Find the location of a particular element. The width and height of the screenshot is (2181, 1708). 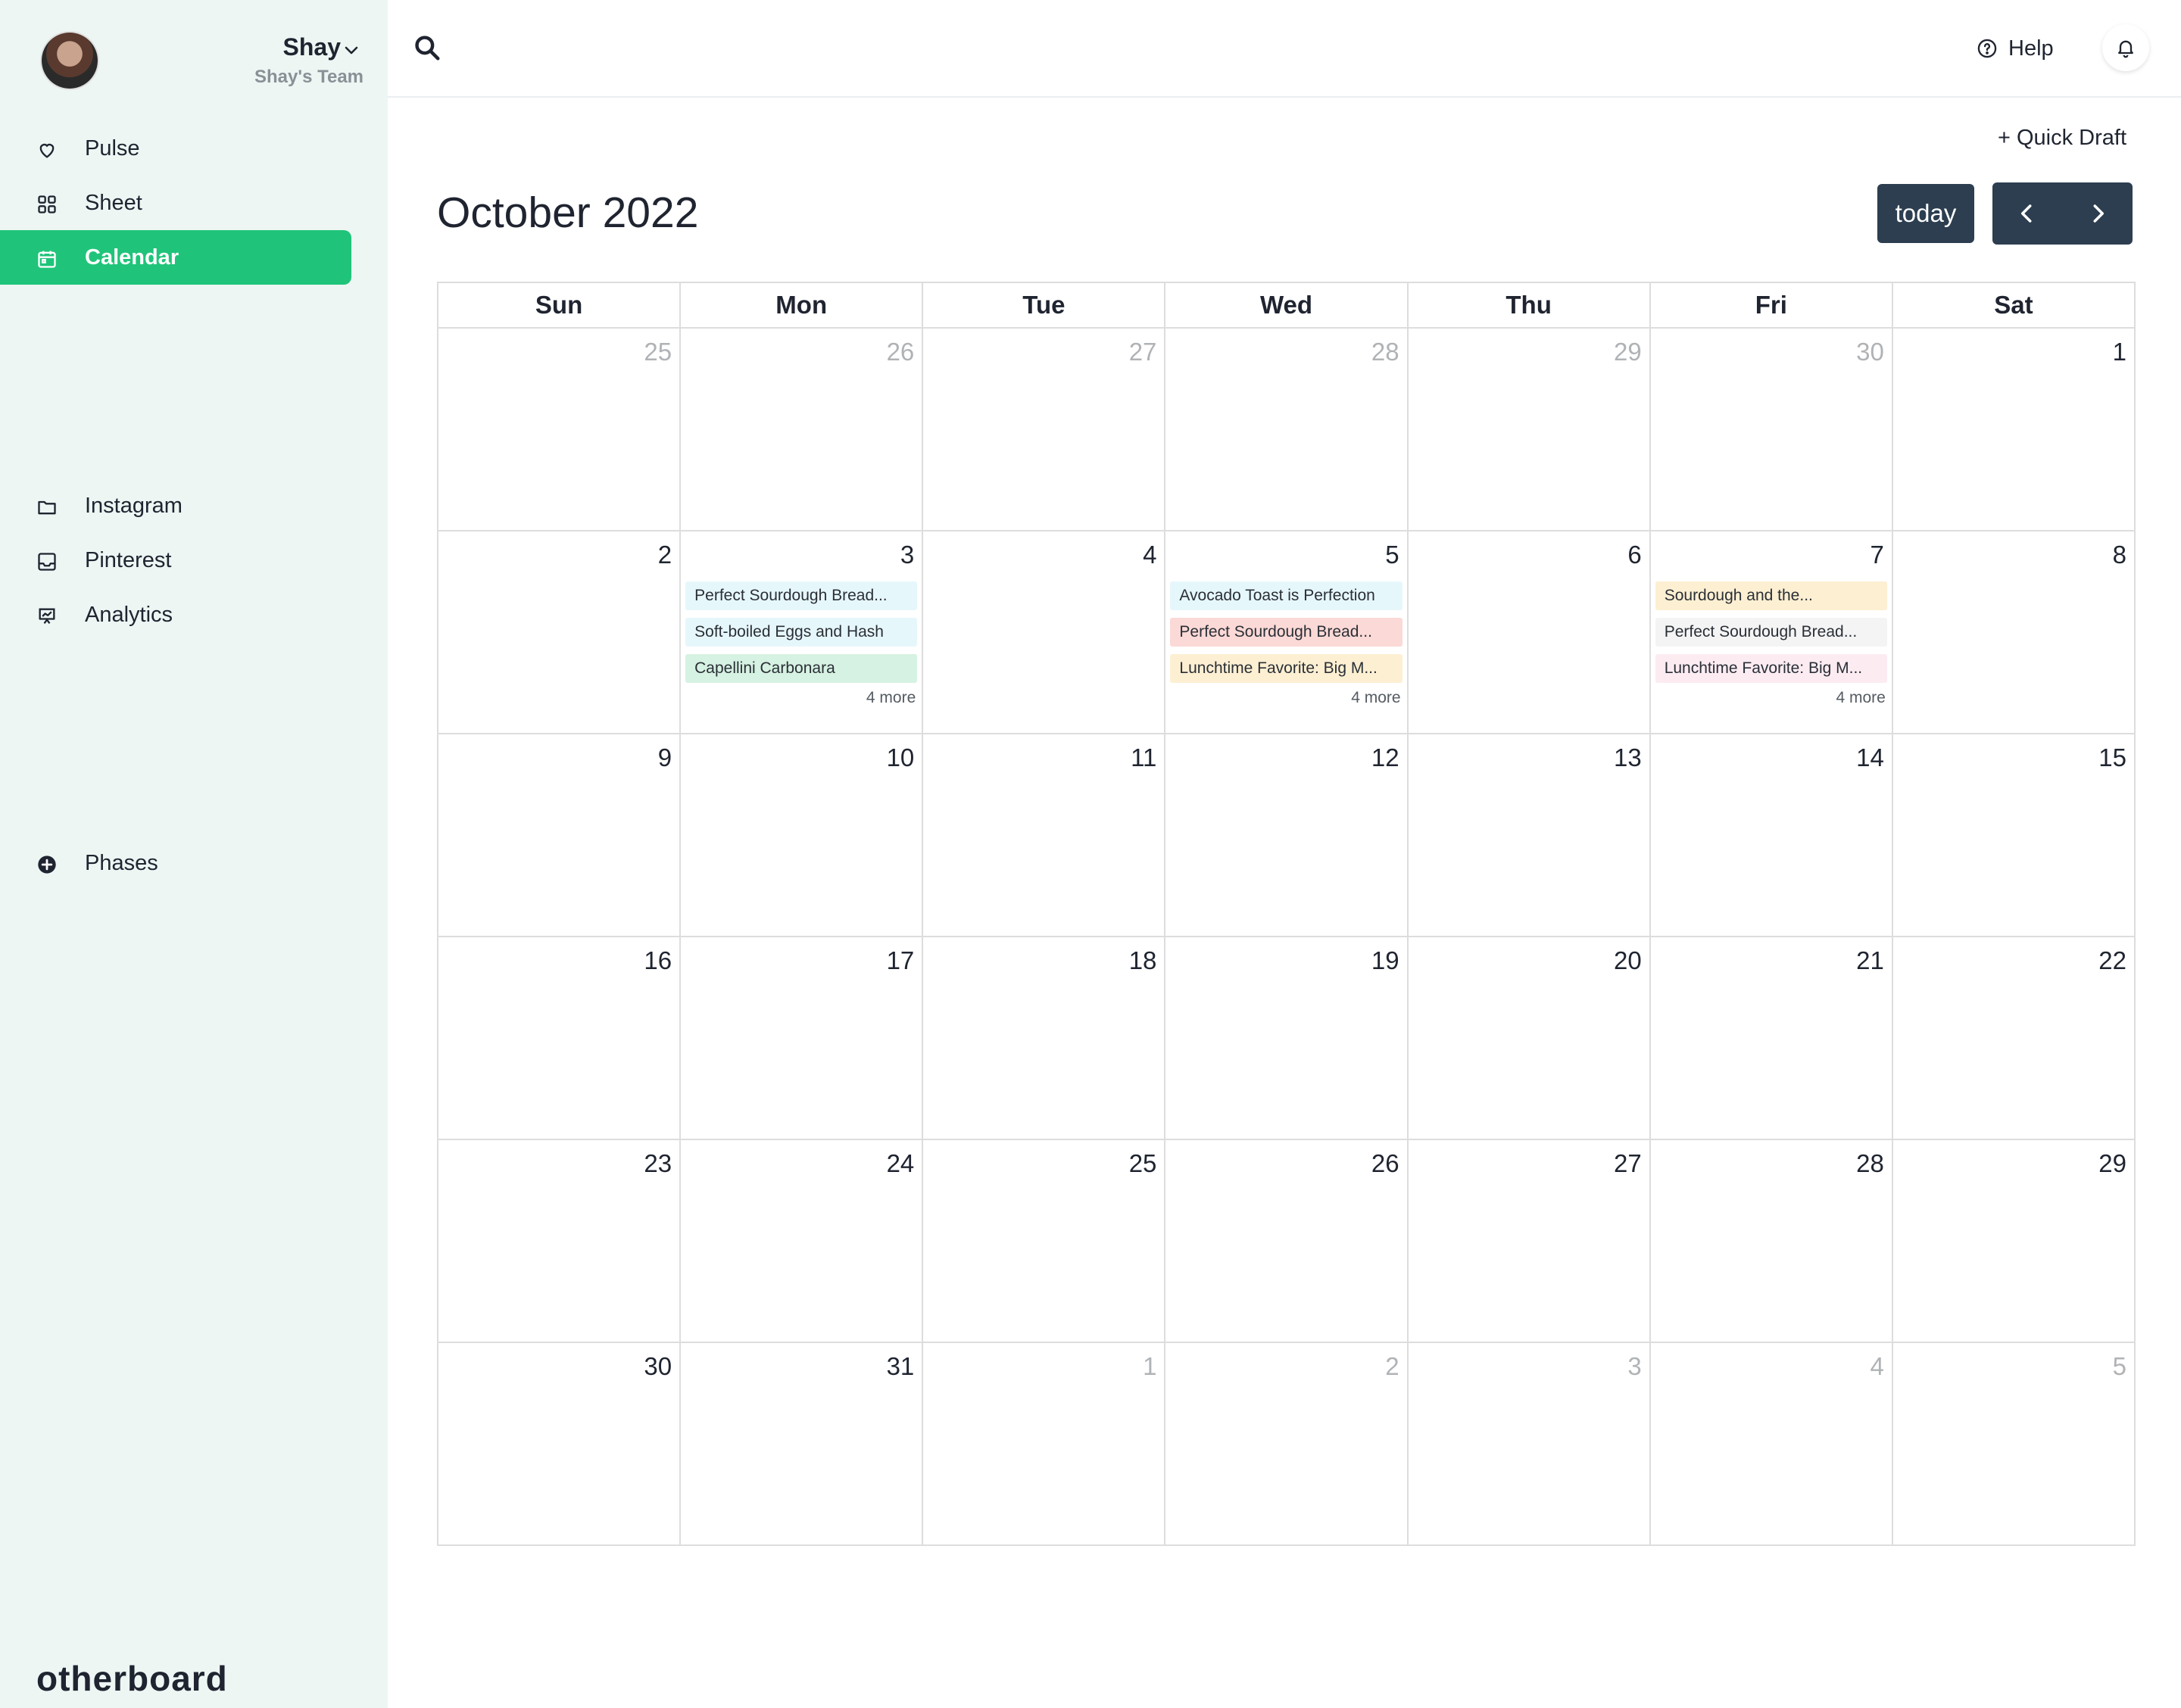

calendar-event: Capellini Carbonara is located at coordinates (801, 668).